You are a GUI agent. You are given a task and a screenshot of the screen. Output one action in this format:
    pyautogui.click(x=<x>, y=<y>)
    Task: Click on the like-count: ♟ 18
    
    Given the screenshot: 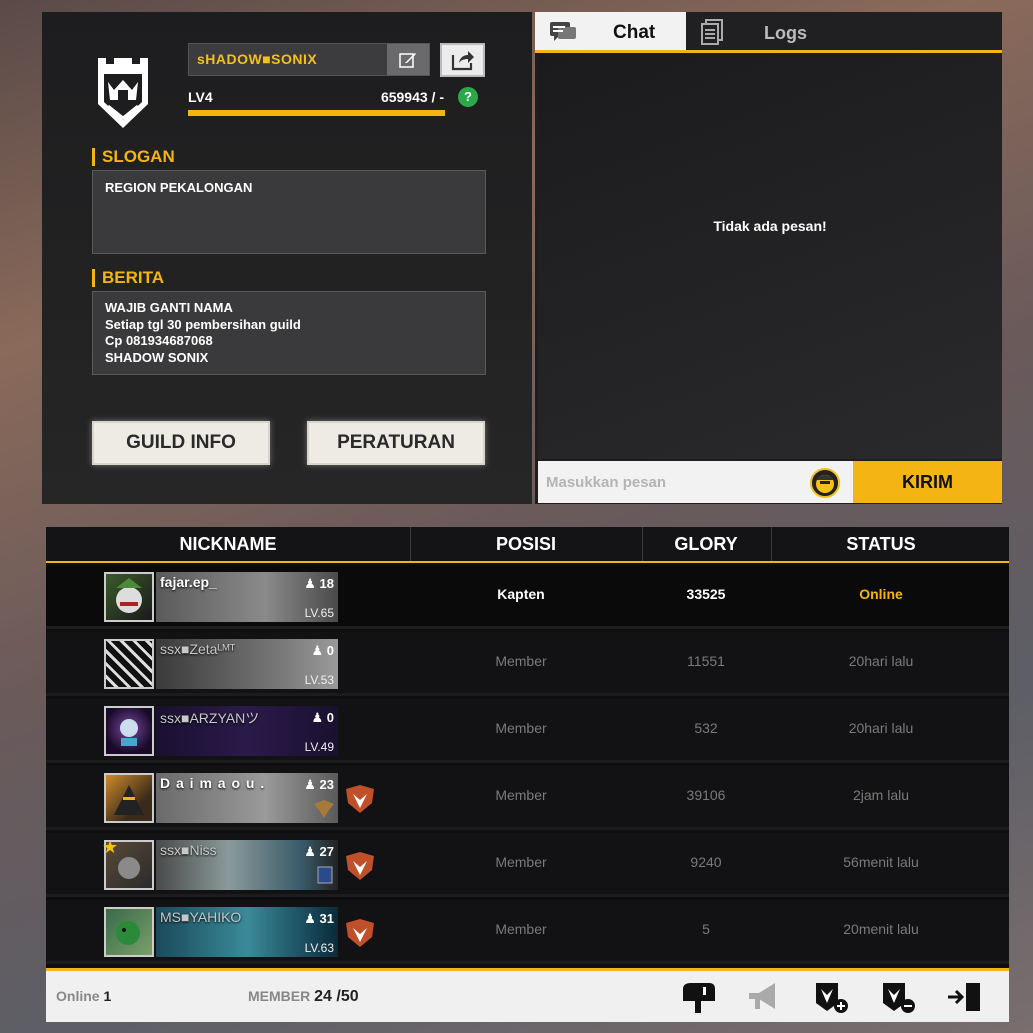 What is the action you would take?
    pyautogui.click(x=319, y=583)
    